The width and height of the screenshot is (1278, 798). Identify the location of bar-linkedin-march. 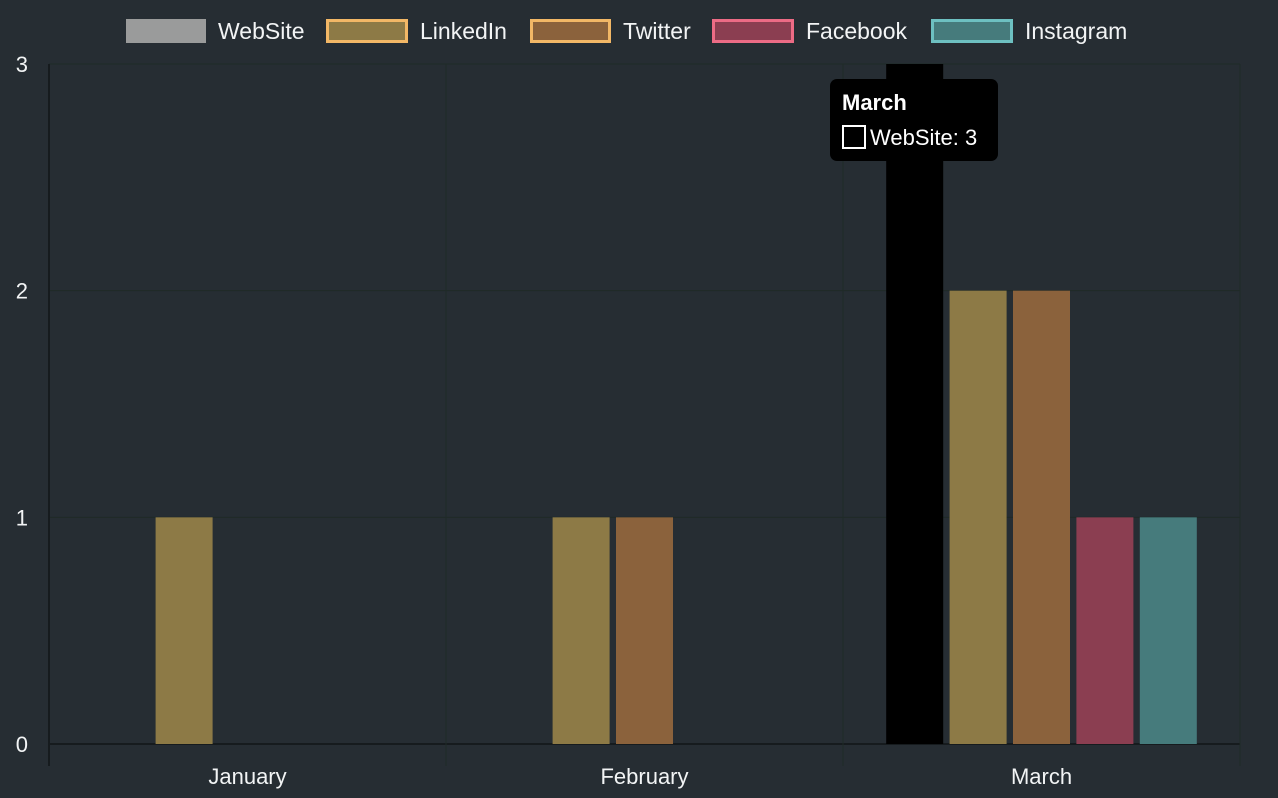
(978, 517).